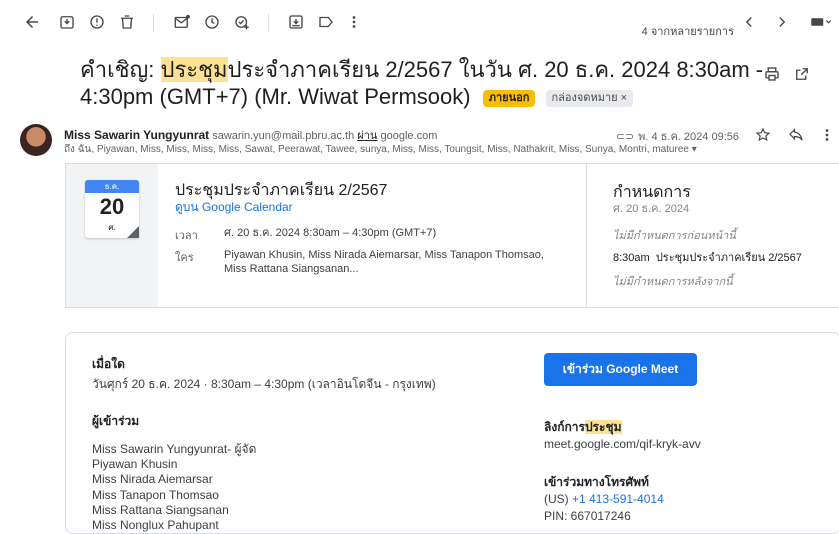 The image size is (839, 534). What do you see at coordinates (782, 22) in the screenshot?
I see `next-chevron-icon` at bounding box center [782, 22].